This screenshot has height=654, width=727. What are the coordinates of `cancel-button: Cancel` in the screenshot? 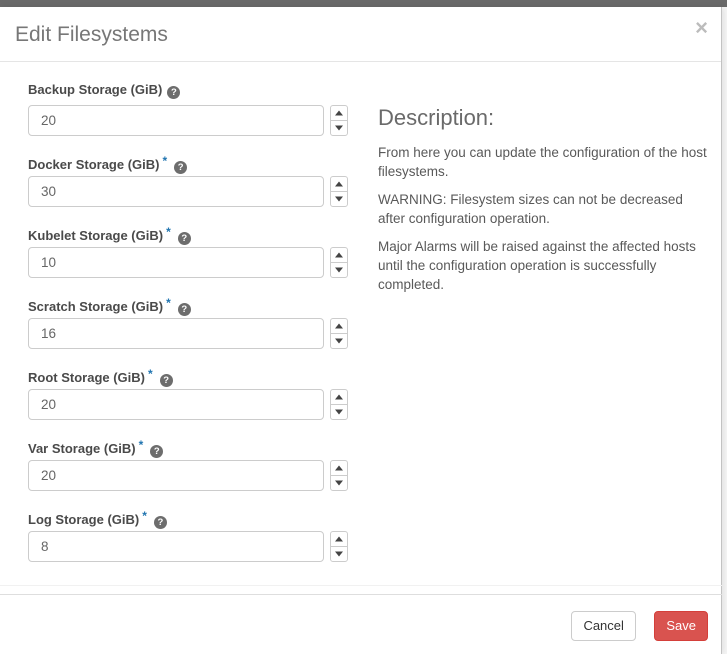 It's located at (603, 626).